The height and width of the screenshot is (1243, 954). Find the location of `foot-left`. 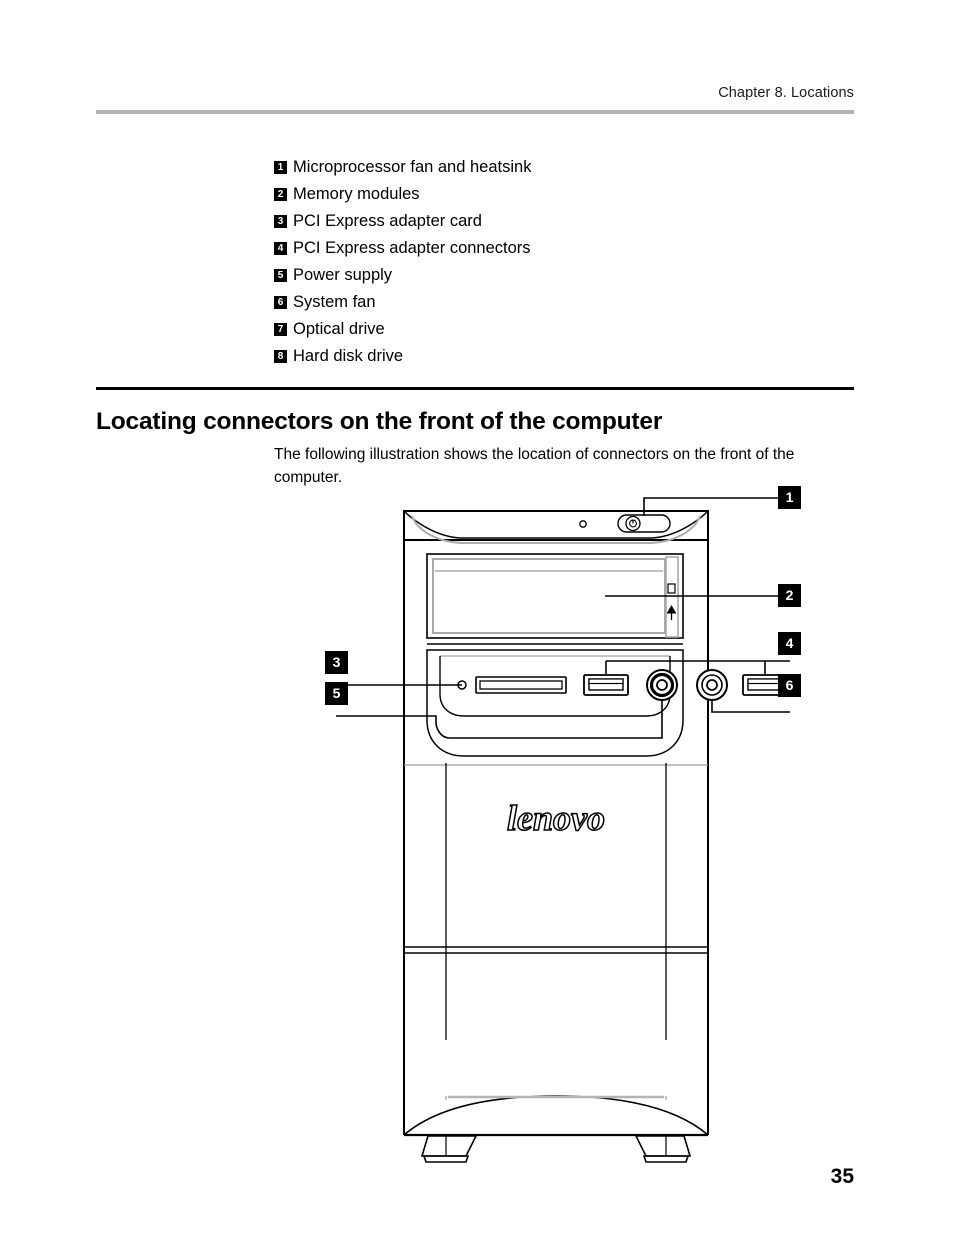

foot-left is located at coordinates (449, 1146).